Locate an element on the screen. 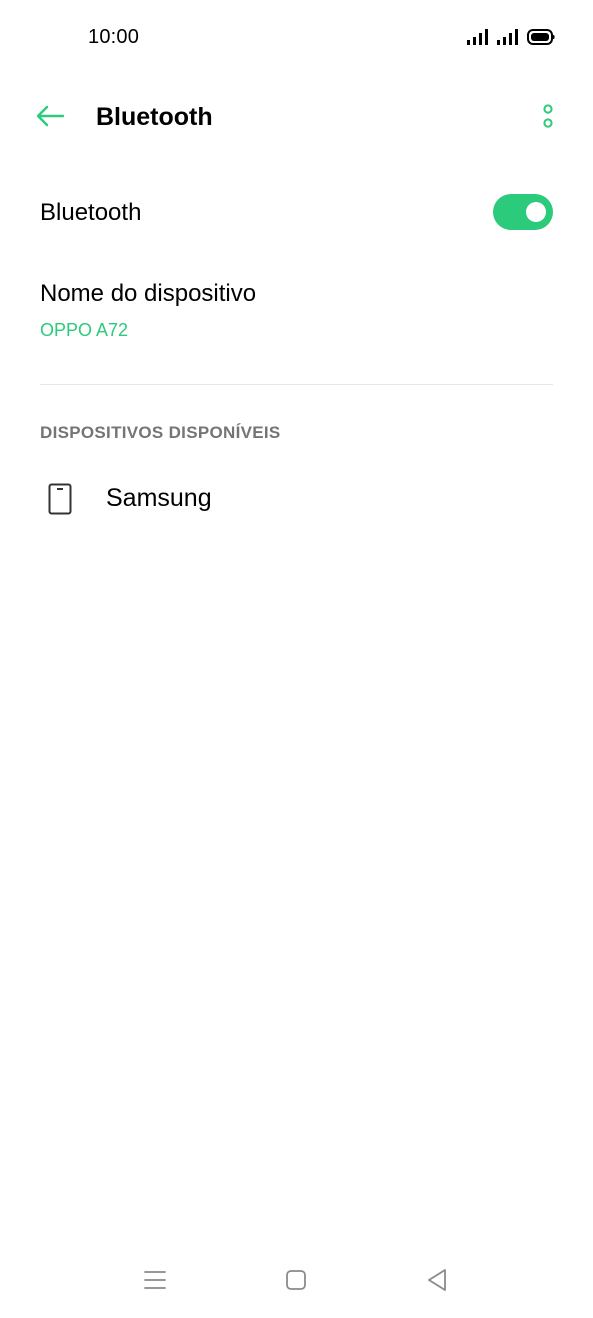 Image resolution: width=593 pixels, height=1318 pixels. device-name-value: OPPO A72 is located at coordinates (84, 330).